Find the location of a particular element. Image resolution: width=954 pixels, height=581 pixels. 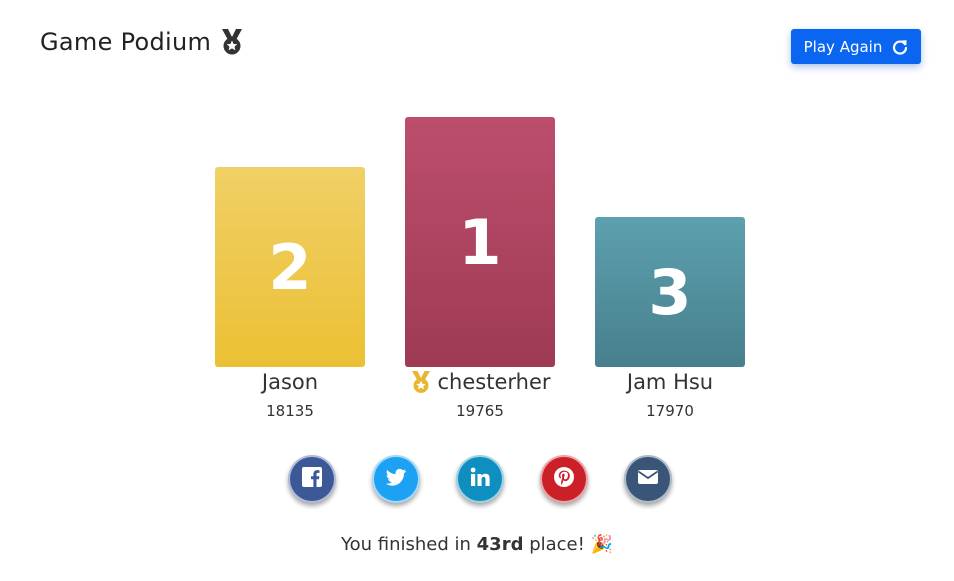

player-name-first: chesterher is located at coordinates (480, 382).